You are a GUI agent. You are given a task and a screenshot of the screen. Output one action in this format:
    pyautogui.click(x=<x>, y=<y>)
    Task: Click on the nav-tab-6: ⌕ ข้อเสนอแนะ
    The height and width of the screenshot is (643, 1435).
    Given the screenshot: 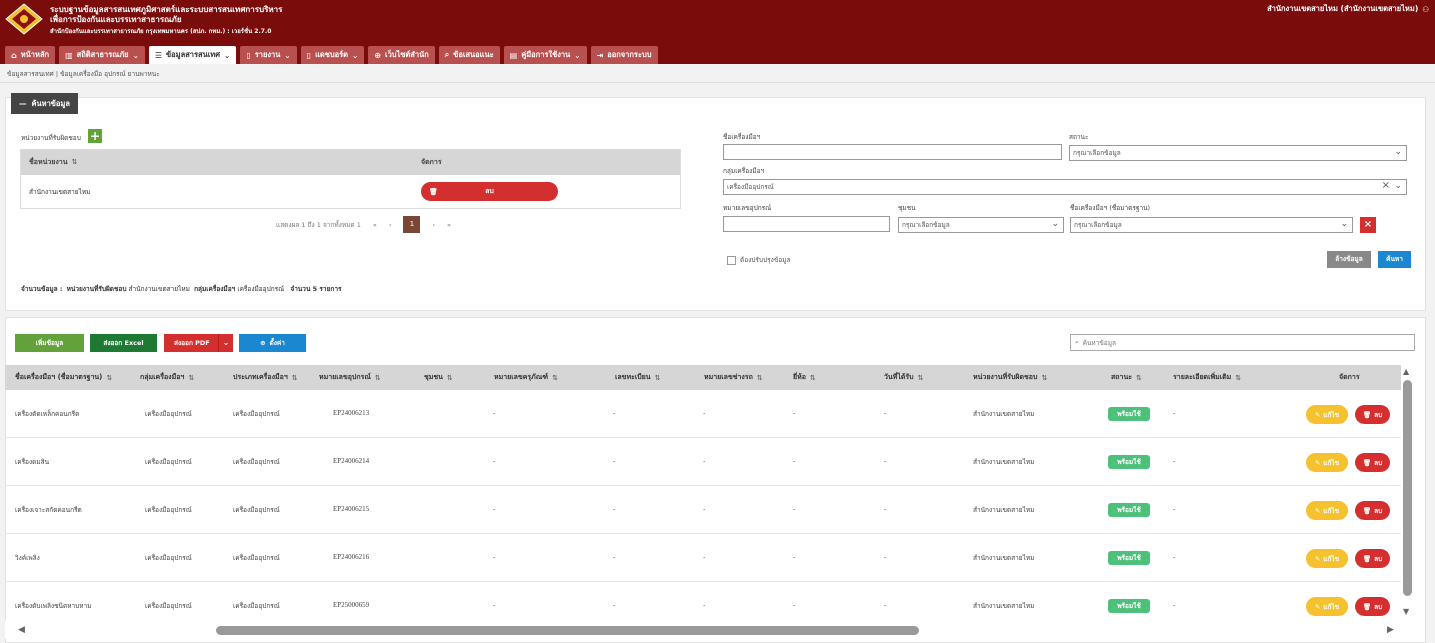 What is the action you would take?
    pyautogui.click(x=469, y=55)
    